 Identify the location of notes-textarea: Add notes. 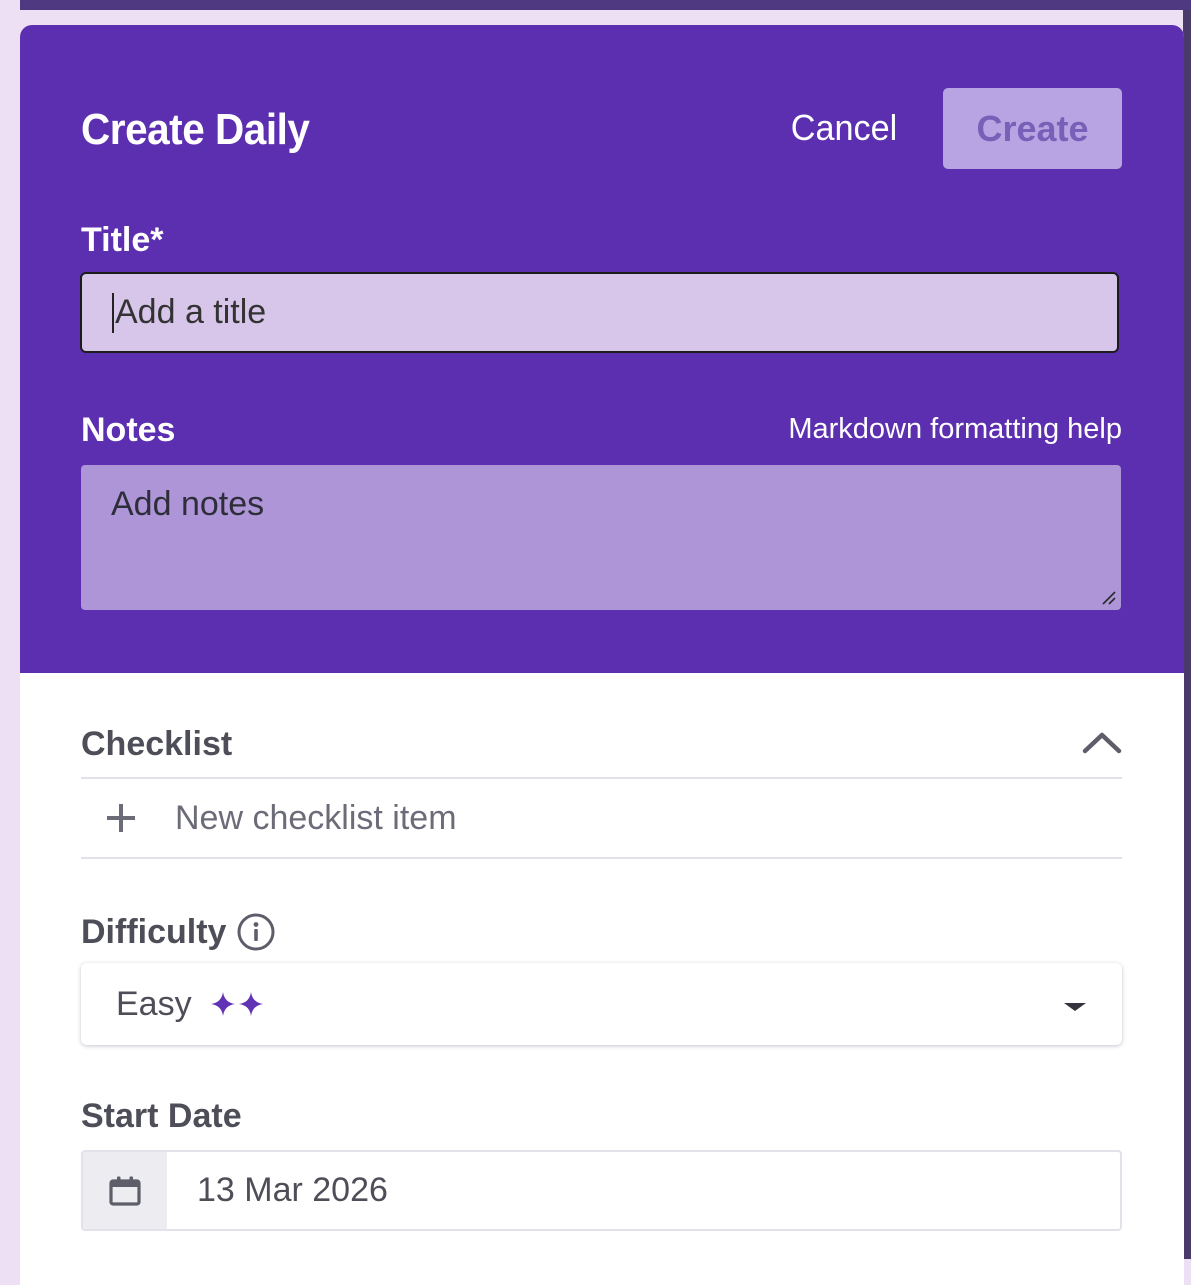
(601, 537).